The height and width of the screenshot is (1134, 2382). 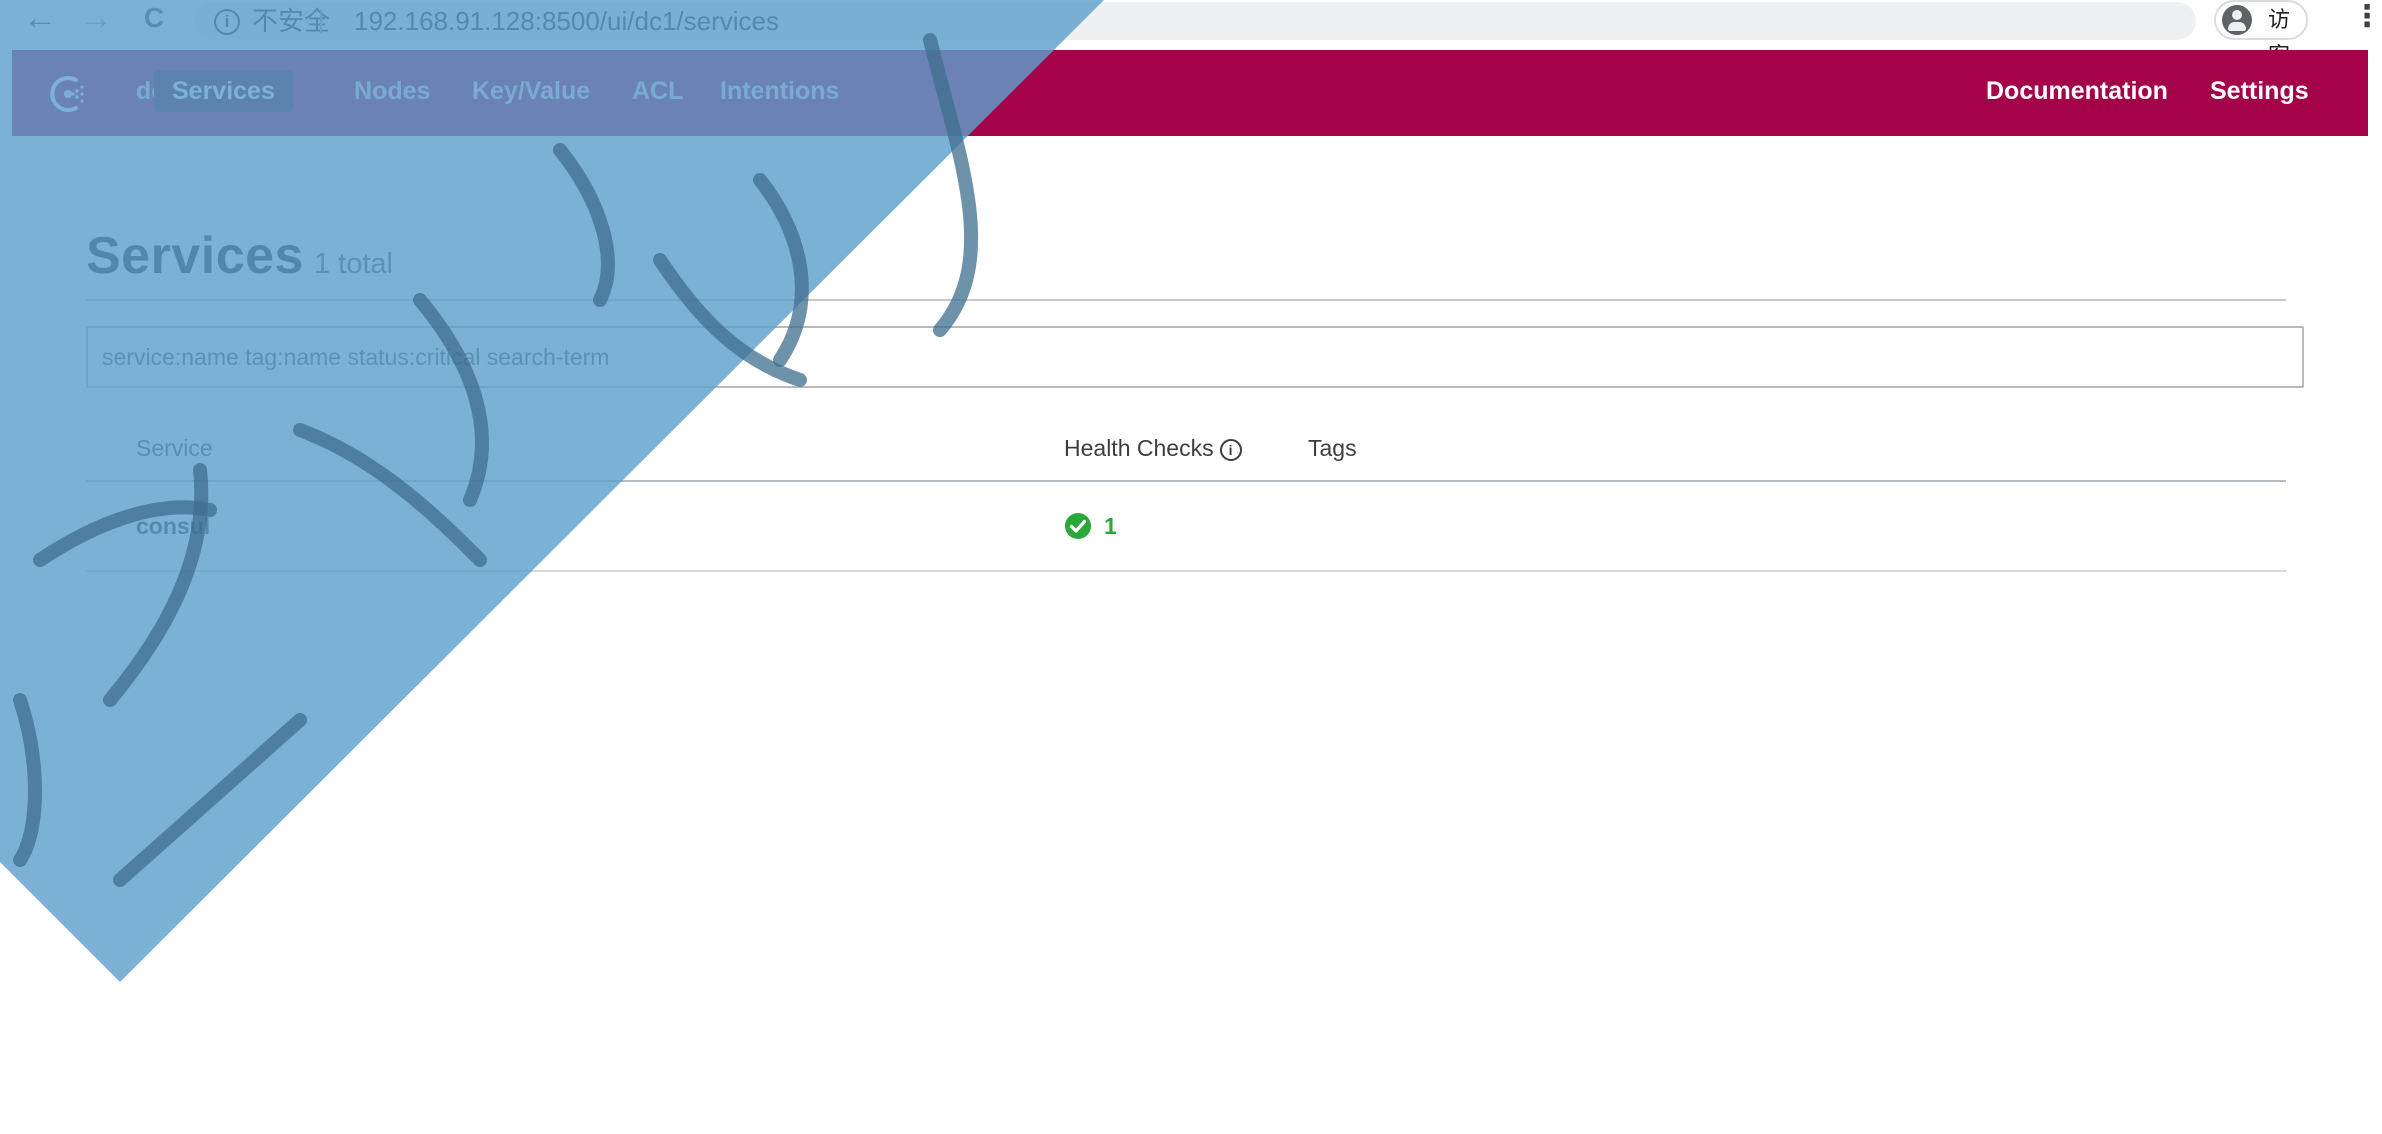 What do you see at coordinates (1195, 357) in the screenshot?
I see `service-filter-input` at bounding box center [1195, 357].